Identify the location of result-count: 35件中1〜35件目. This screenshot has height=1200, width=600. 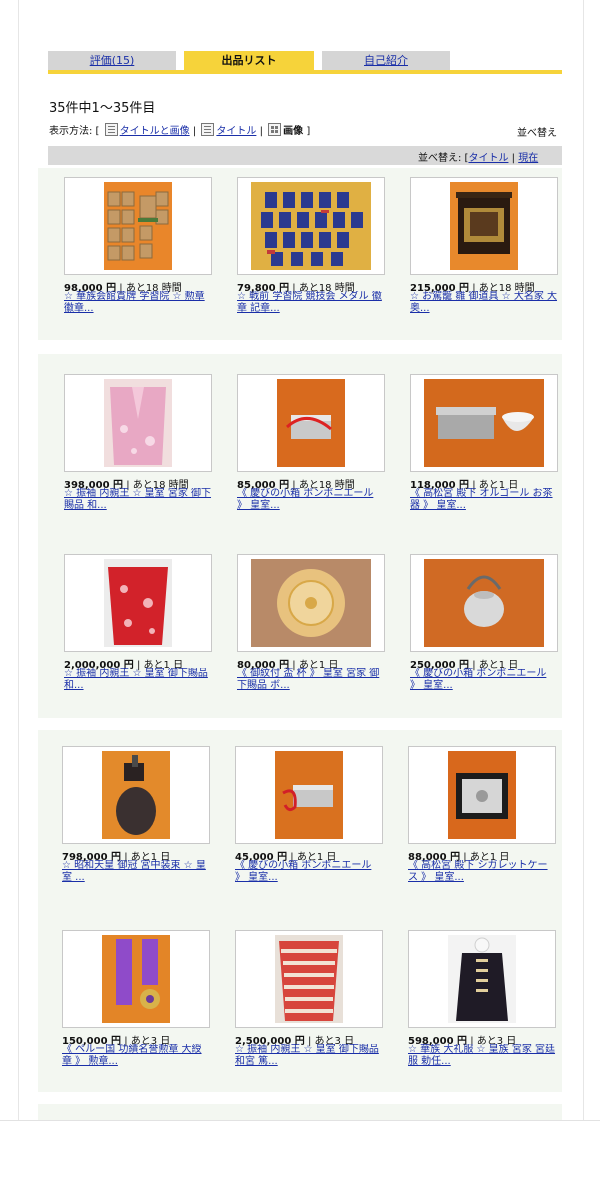
(102, 108).